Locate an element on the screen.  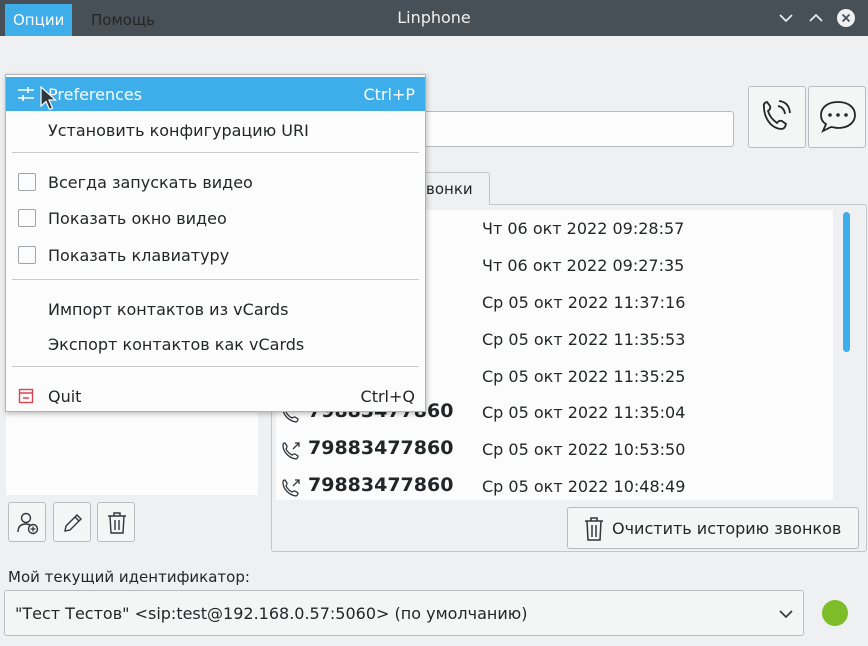
menu-item-show-video-window: Показать окно видео is located at coordinates (215, 218).